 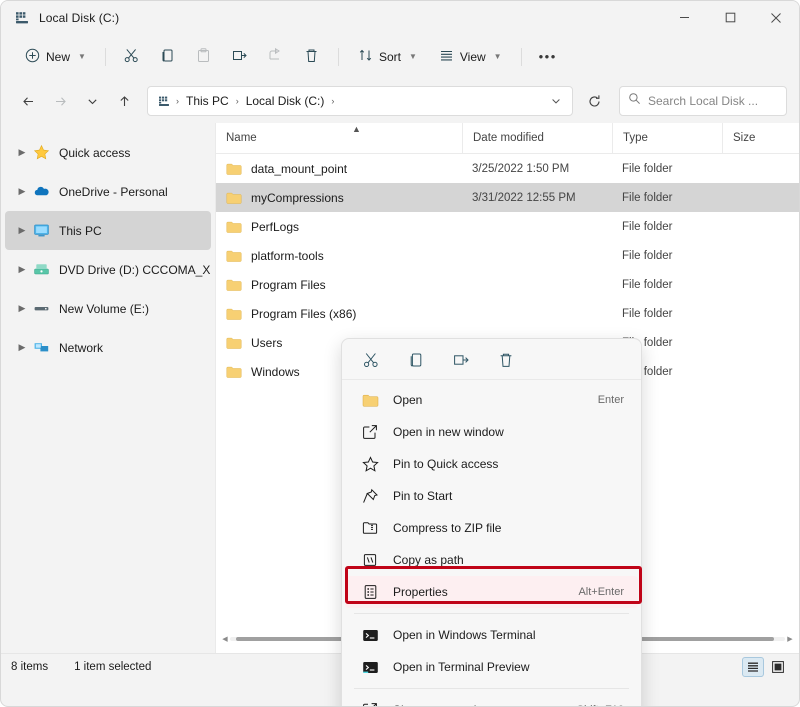 I want to click on properties-icon, so click(x=370, y=592).